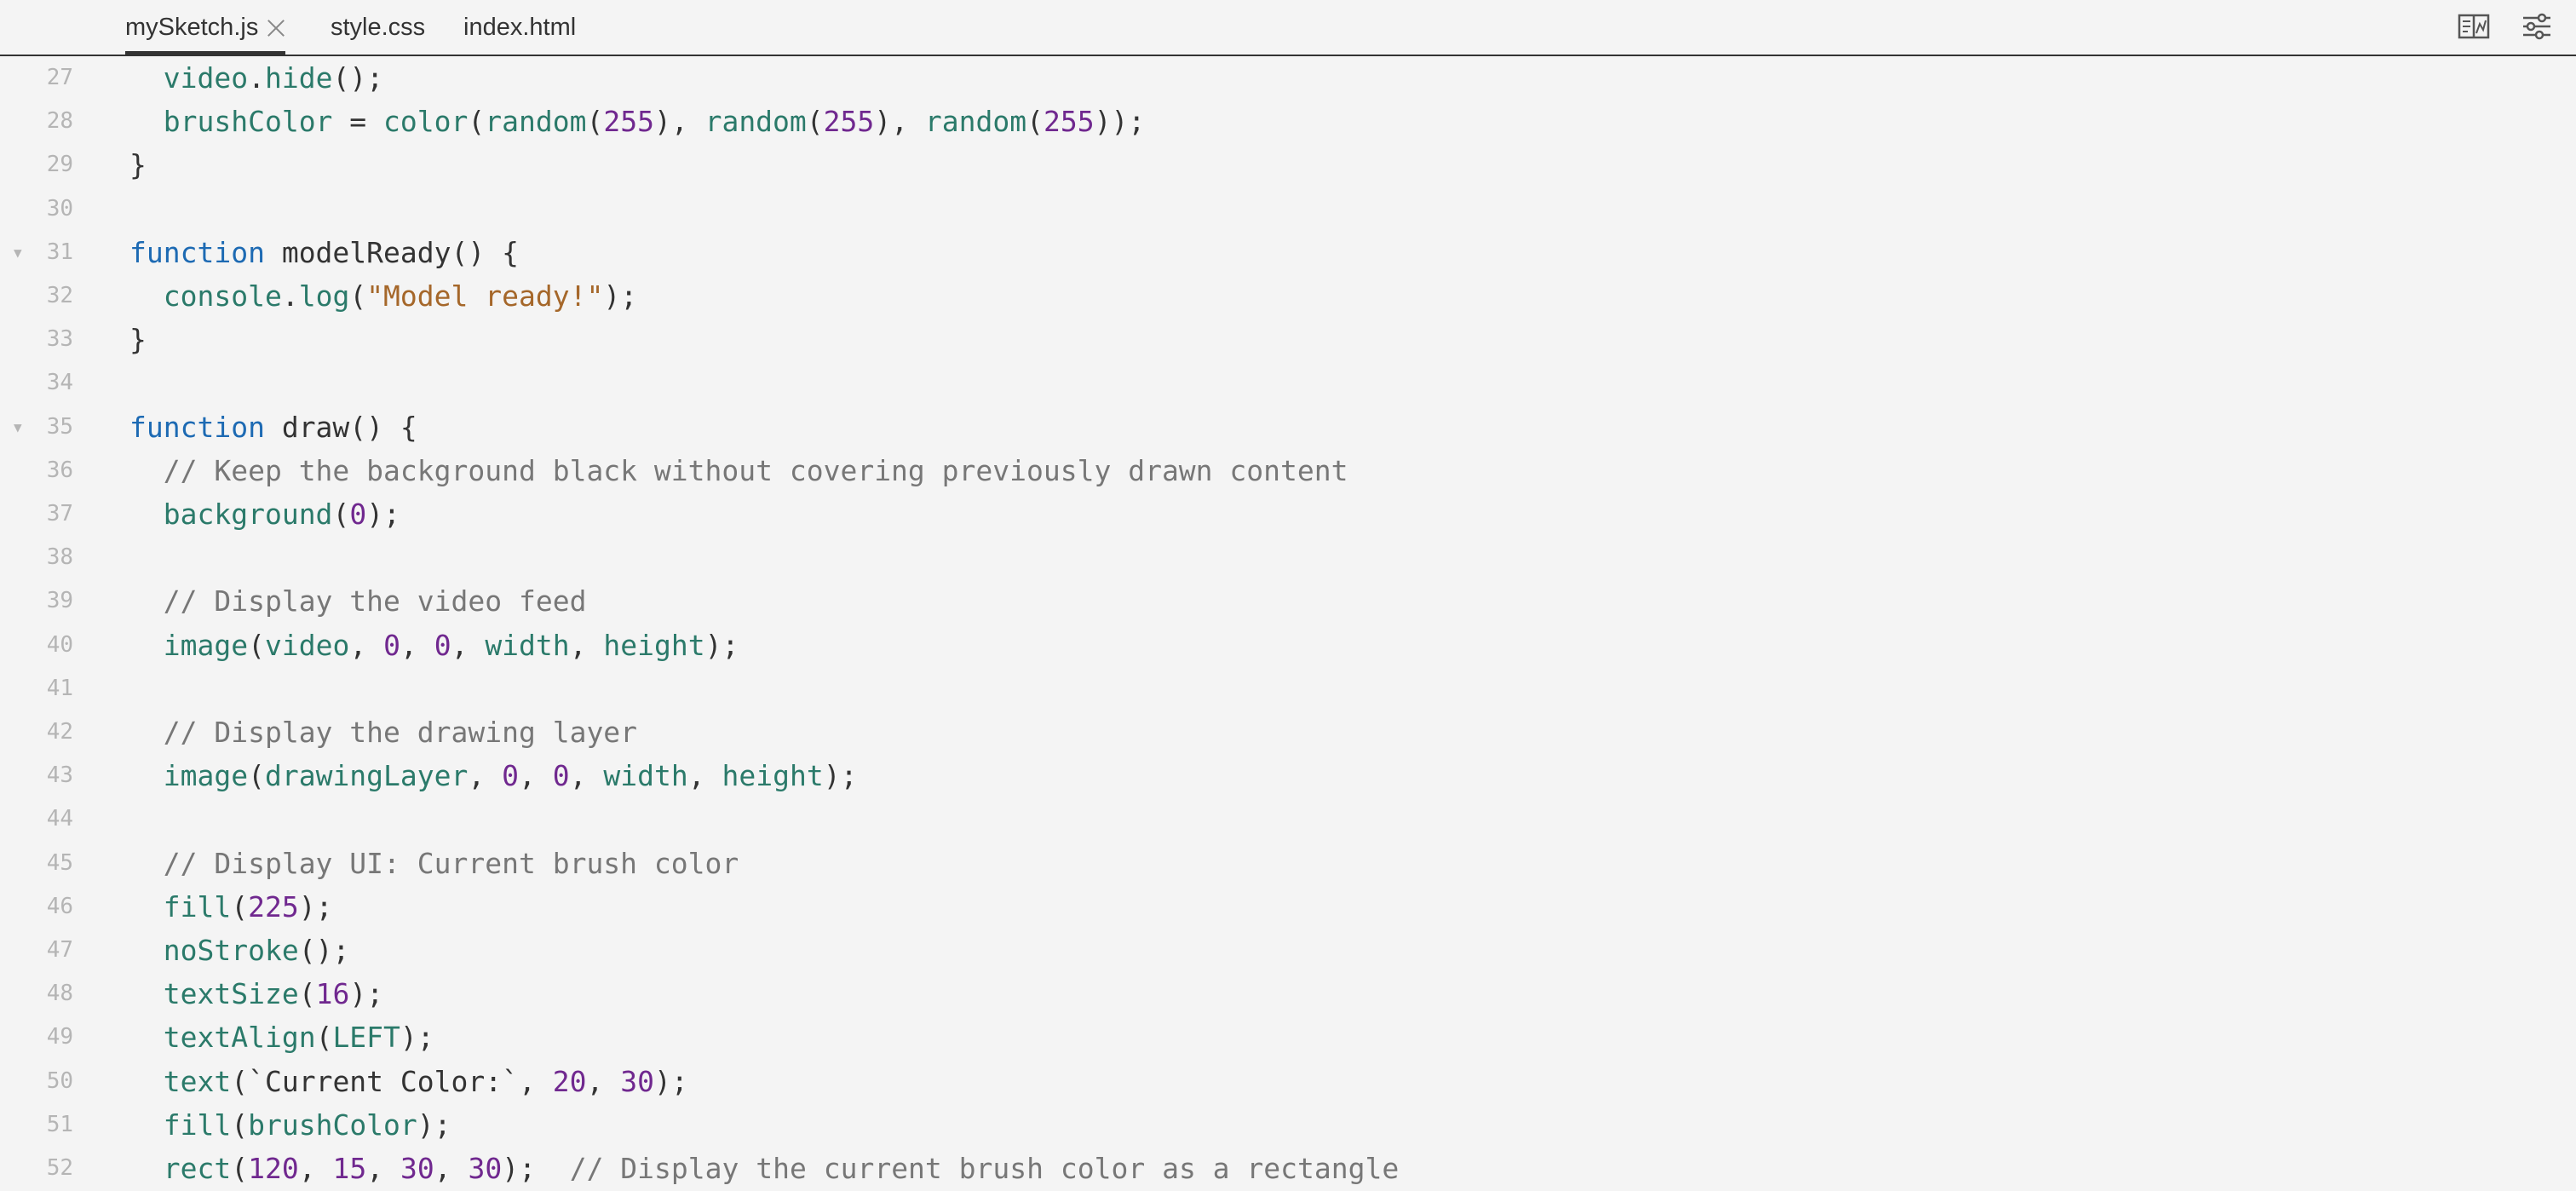 The width and height of the screenshot is (2576, 1191). What do you see at coordinates (1288, 1081) in the screenshot?
I see `code-line: 50 text(`Current Color:`, 20, 30);` at bounding box center [1288, 1081].